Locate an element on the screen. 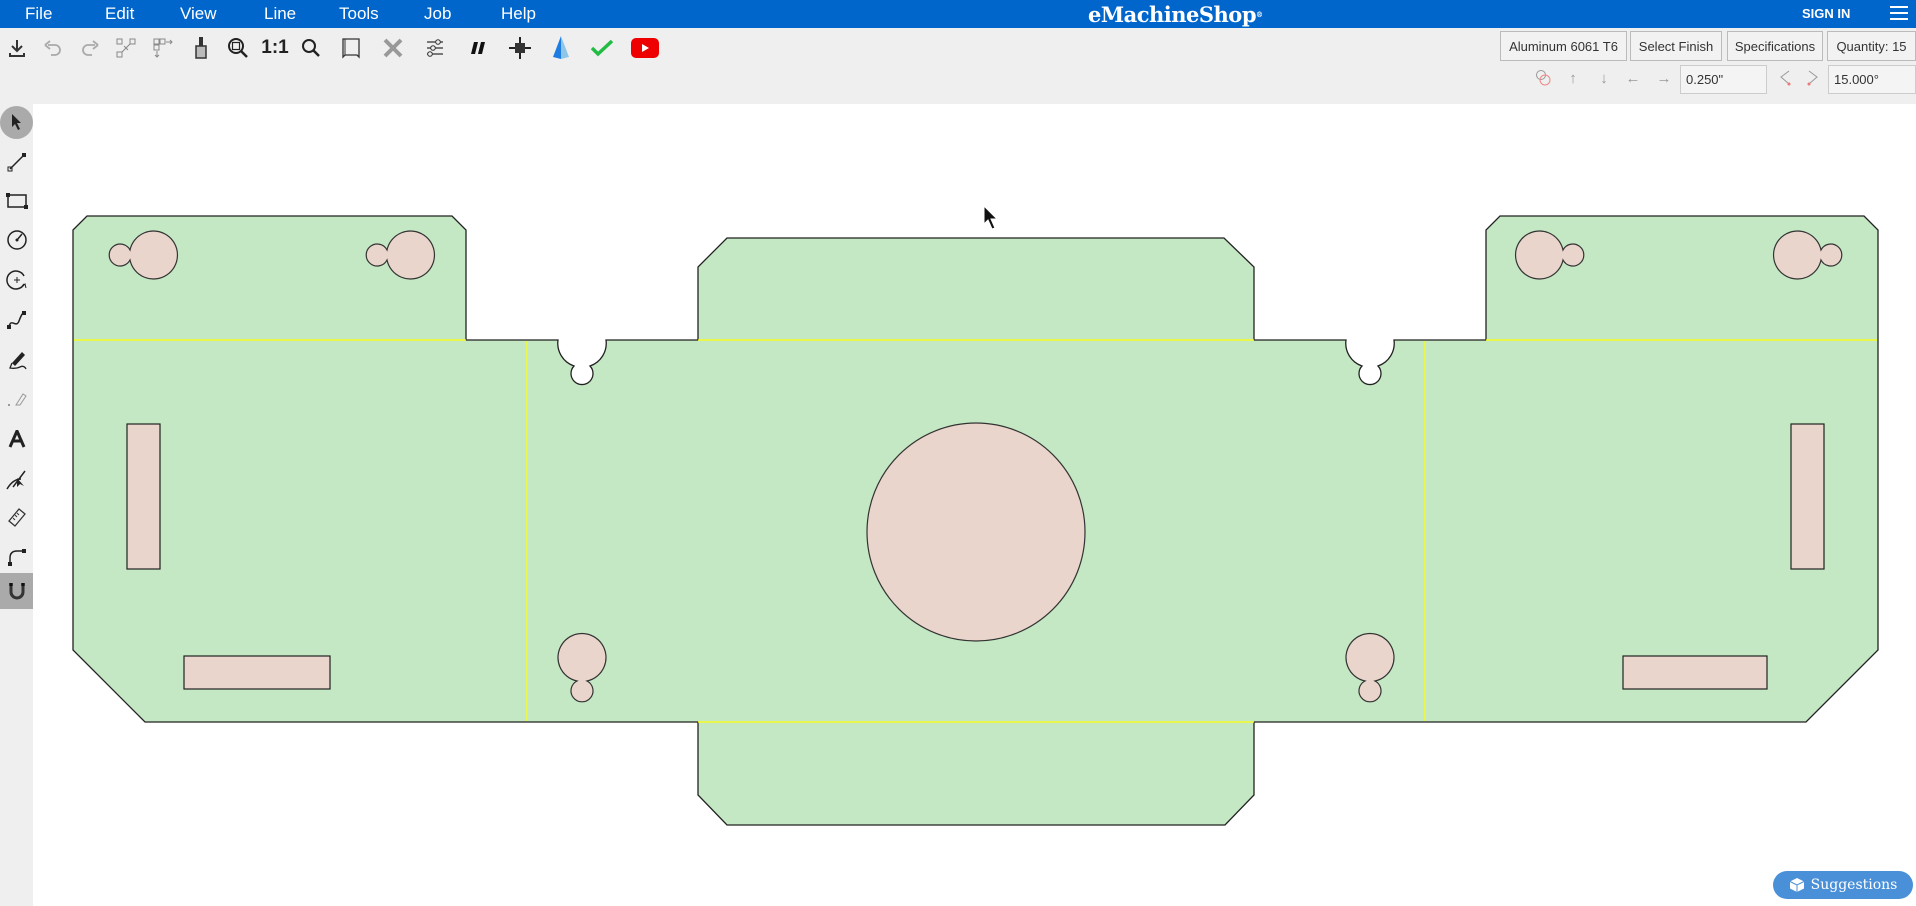  rotate-left-icon is located at coordinates (1785, 78).